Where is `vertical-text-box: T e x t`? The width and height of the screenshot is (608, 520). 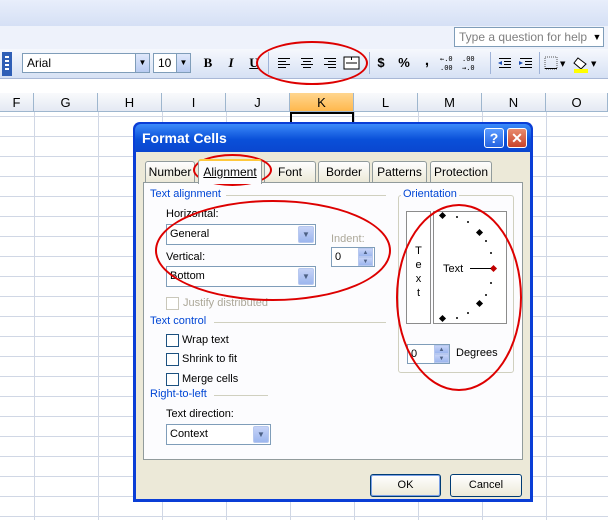
vertical-text-box: T e x t is located at coordinates (418, 267).